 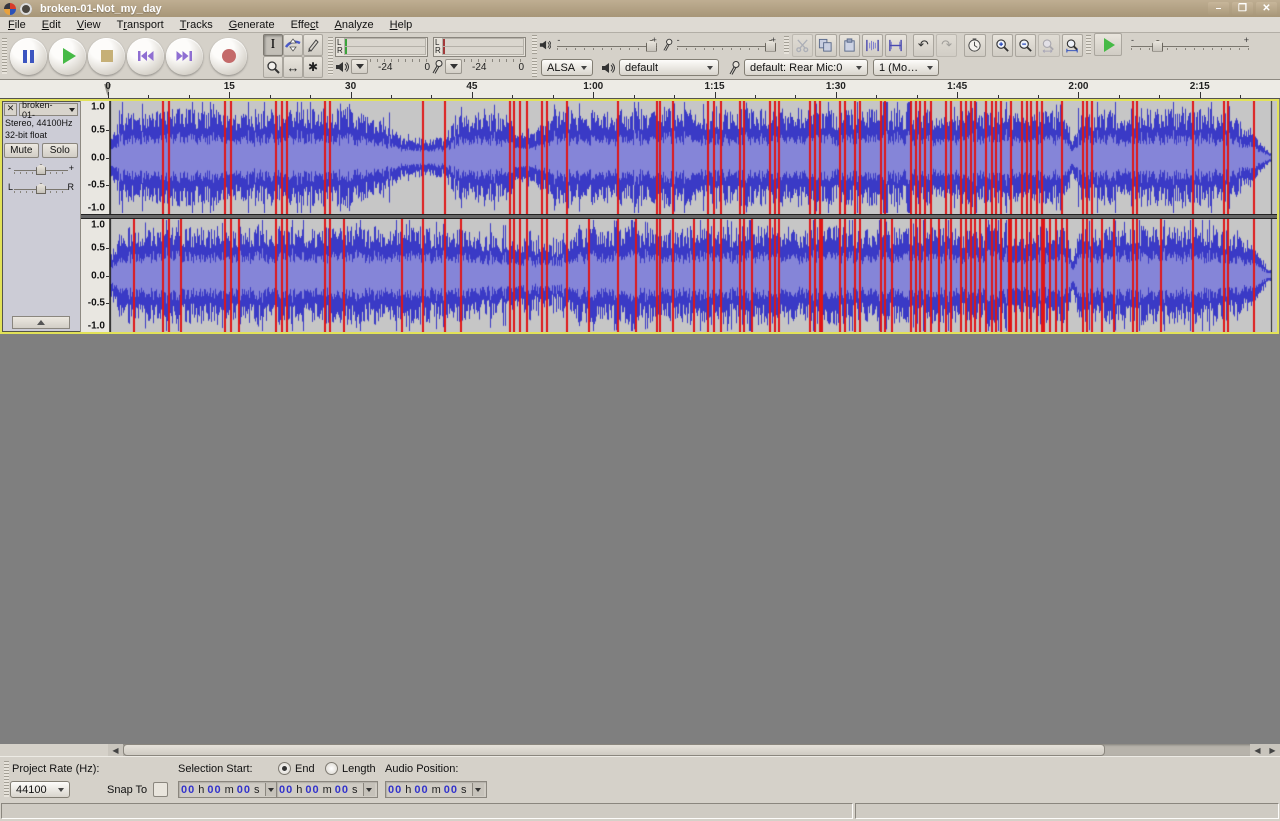 I want to click on scroll-left-button: ◀, so click(x=115, y=750).